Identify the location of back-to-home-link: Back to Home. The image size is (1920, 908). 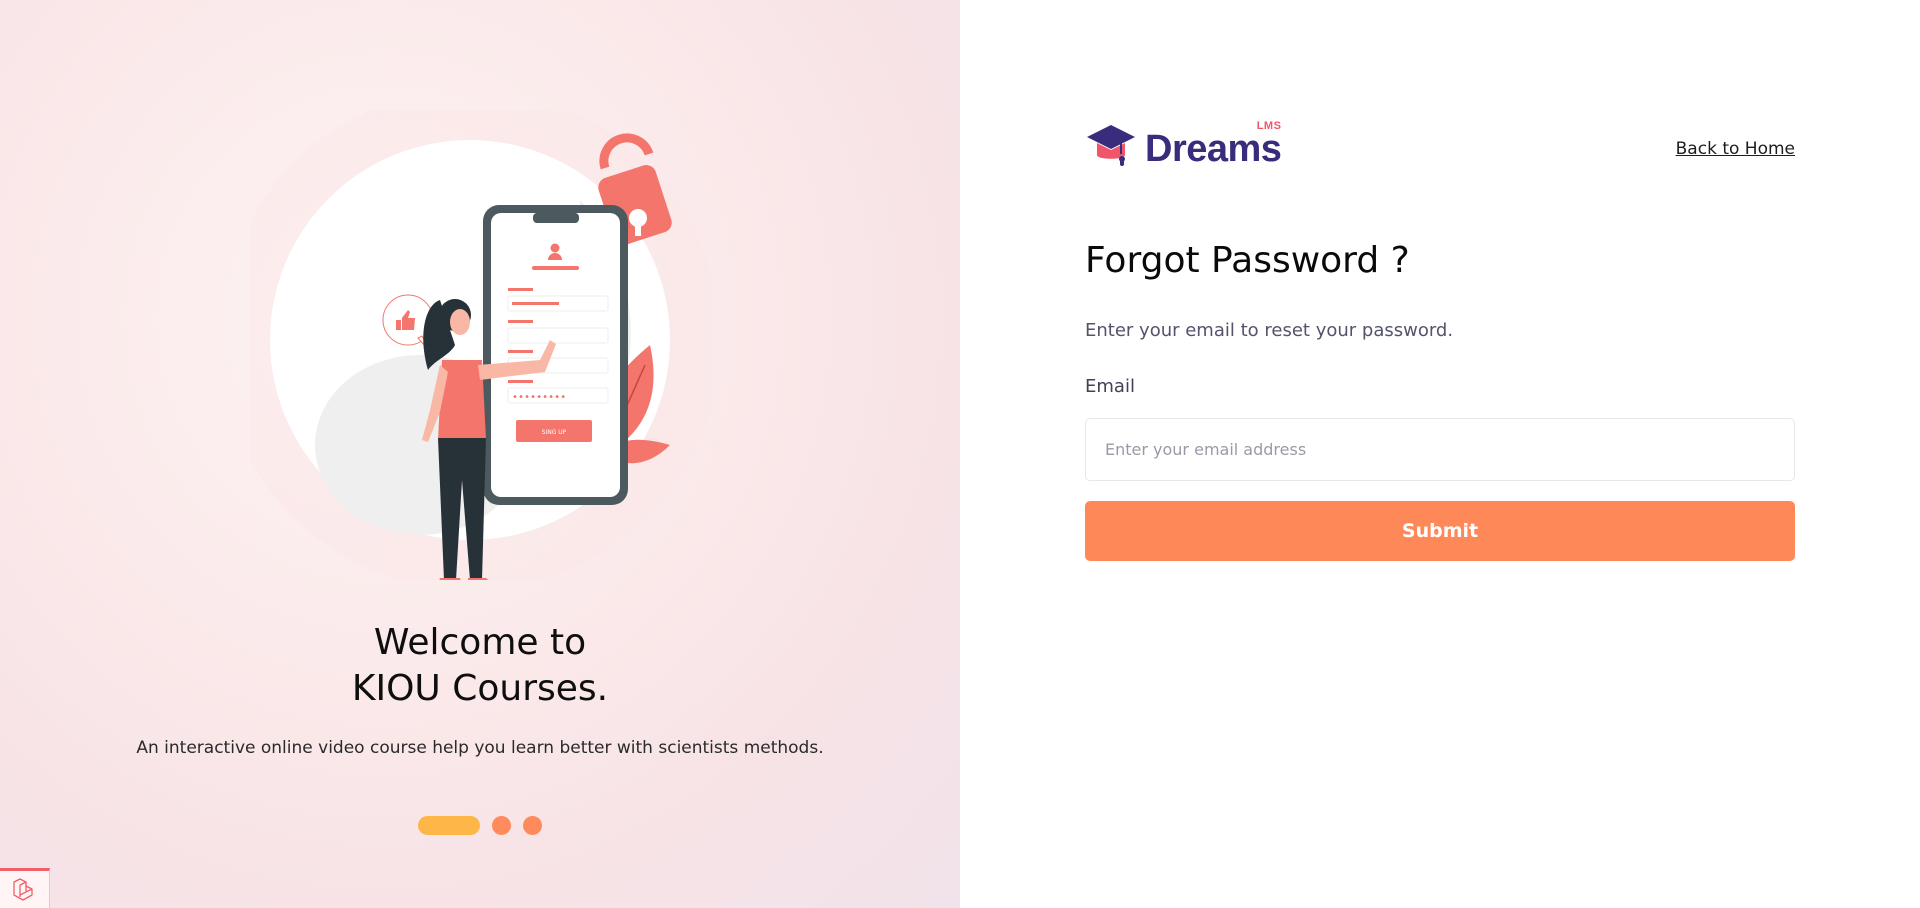
(1735, 149).